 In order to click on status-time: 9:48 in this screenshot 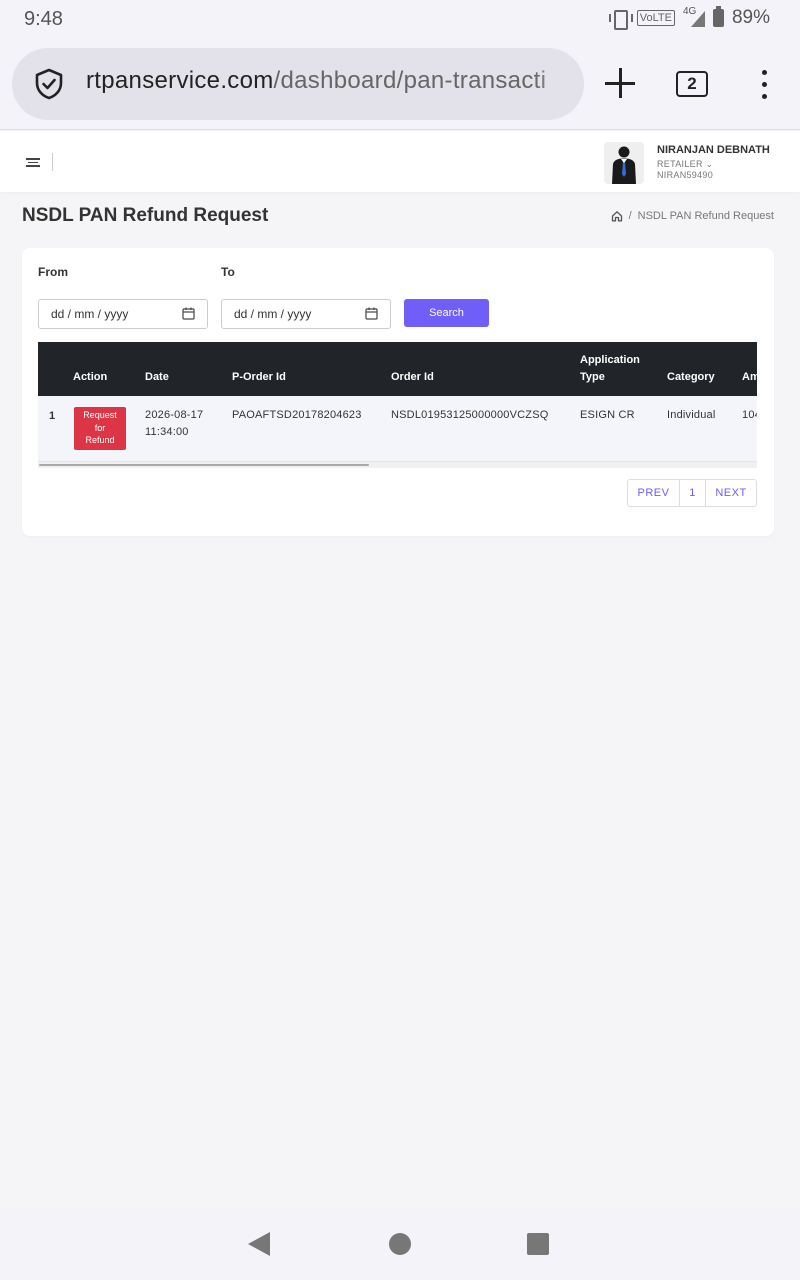, I will do `click(43, 19)`.